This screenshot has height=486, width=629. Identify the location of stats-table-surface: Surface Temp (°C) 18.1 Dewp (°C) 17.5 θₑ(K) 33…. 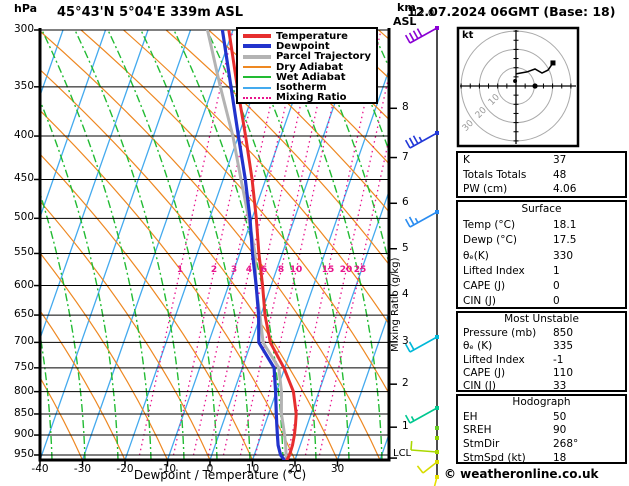
(541, 254).